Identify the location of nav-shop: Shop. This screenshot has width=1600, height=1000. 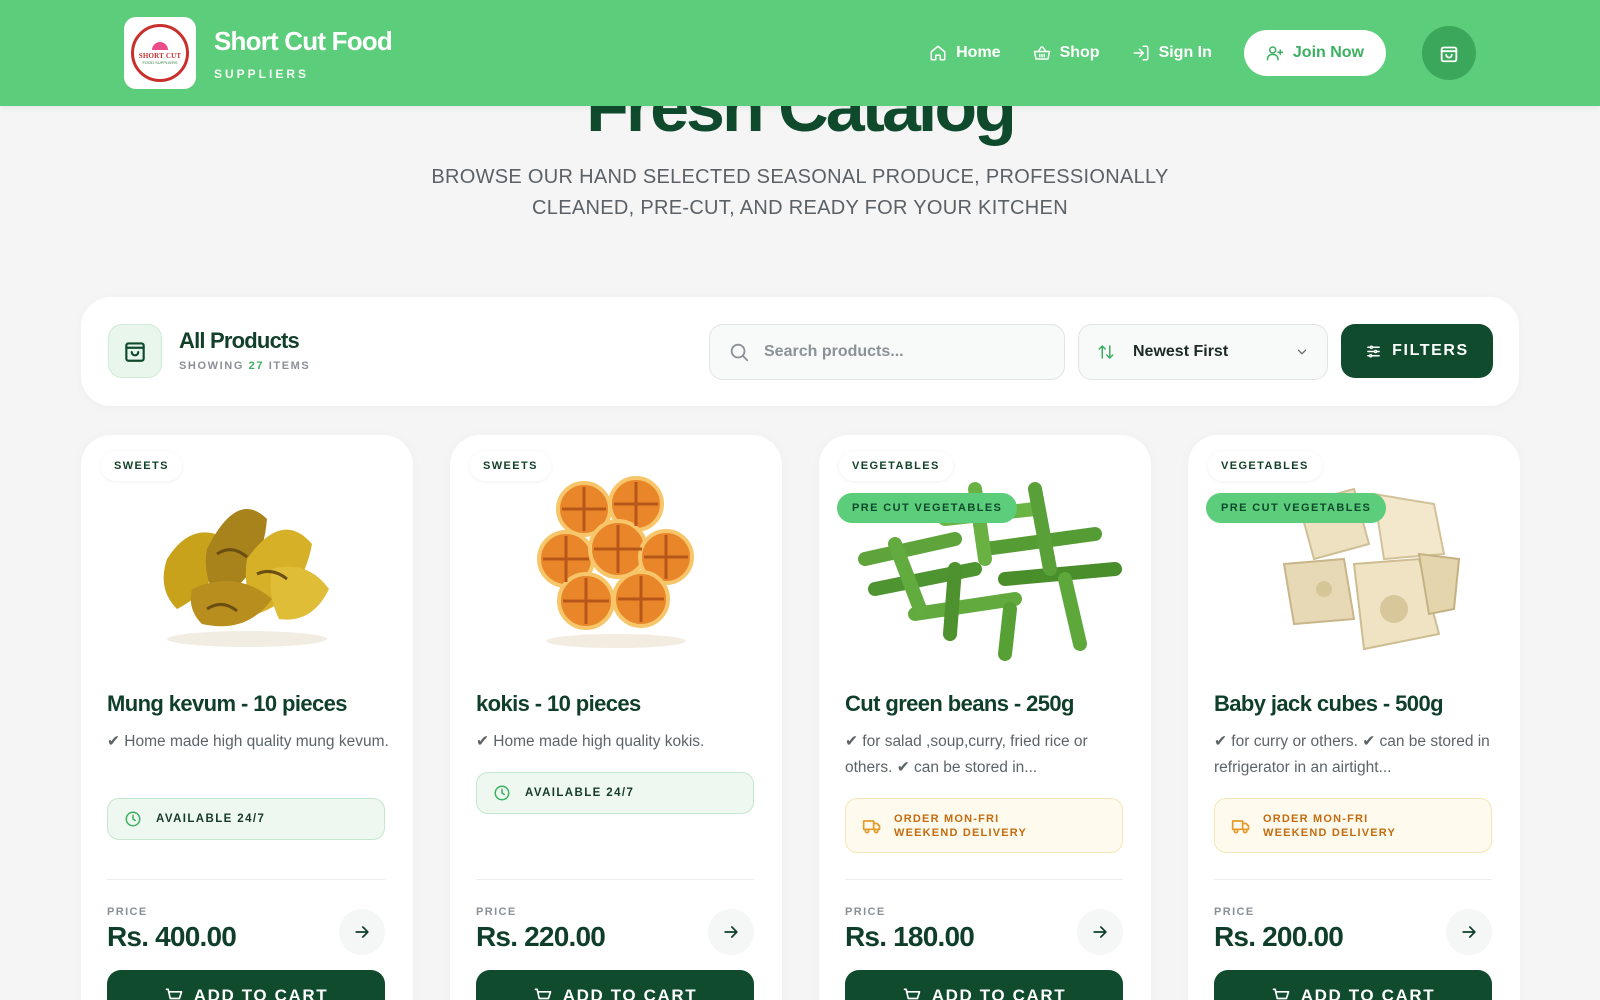
(1066, 53).